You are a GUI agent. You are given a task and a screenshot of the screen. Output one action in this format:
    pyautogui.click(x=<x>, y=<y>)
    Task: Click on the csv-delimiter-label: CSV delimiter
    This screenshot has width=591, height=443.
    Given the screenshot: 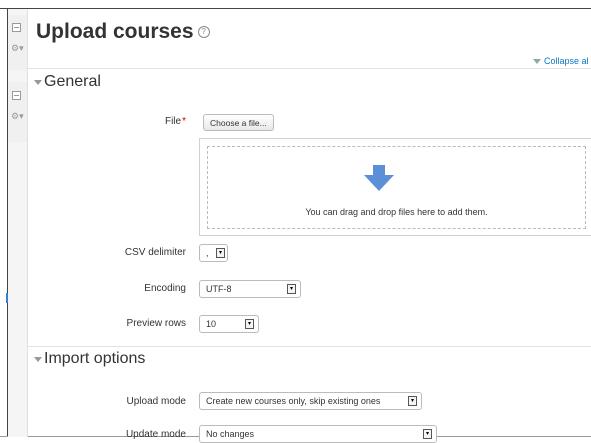 What is the action you would take?
    pyautogui.click(x=155, y=252)
    